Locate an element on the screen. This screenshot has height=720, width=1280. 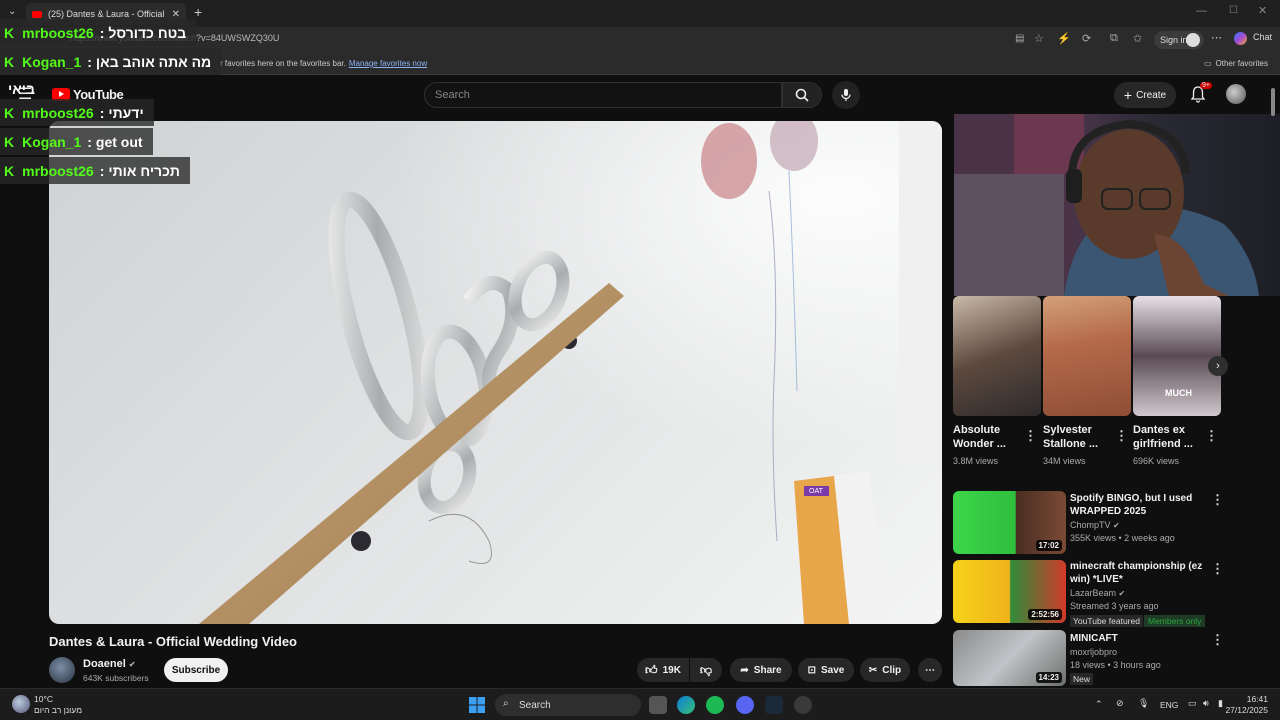
spotify-icon is located at coordinates (715, 705).